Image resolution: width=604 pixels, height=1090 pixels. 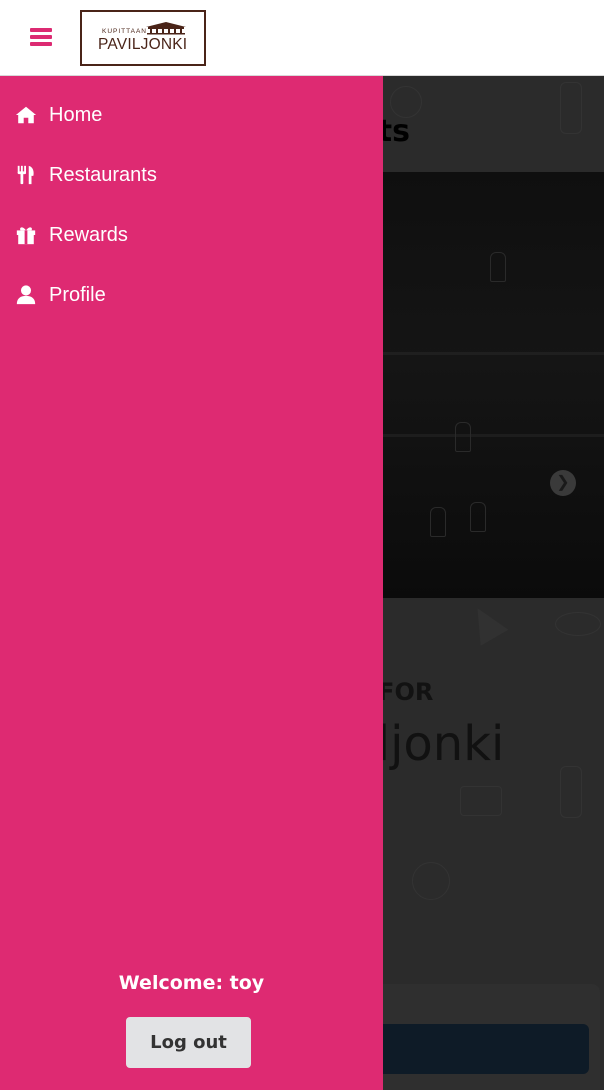 I want to click on gift-icon, so click(x=26, y=236).